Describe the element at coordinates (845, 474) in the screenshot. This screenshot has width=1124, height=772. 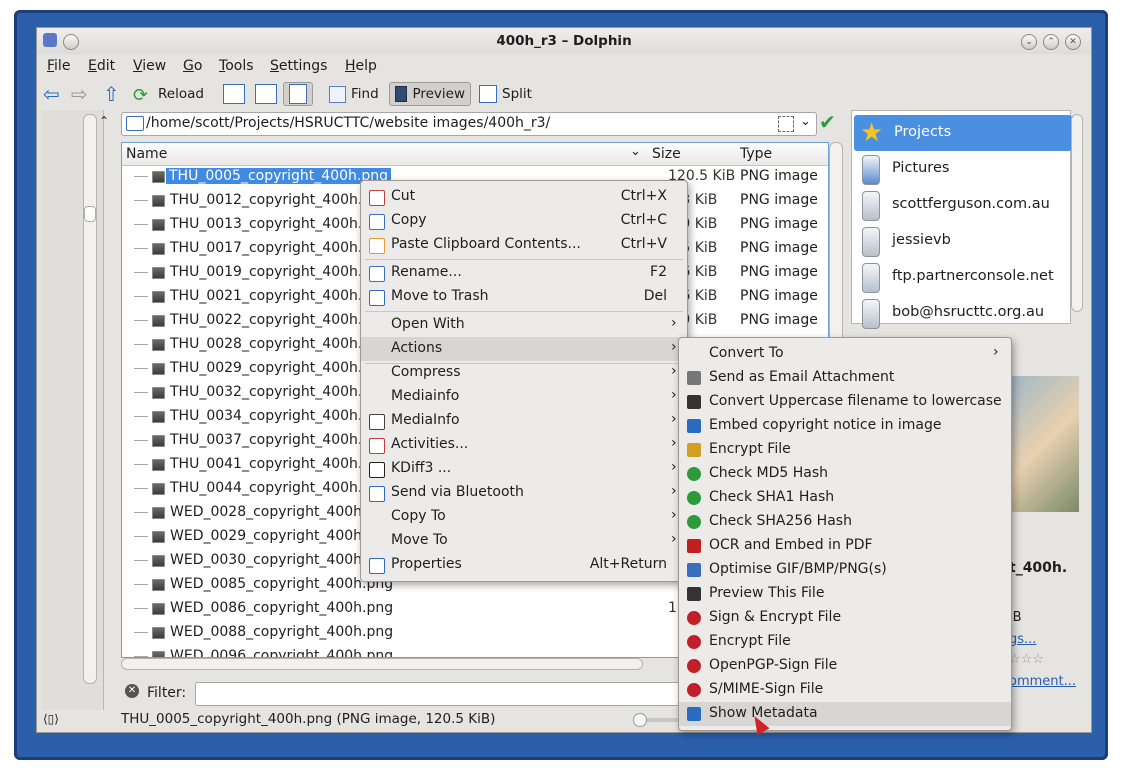
I see `action-item: Check MD5 Hash` at that location.